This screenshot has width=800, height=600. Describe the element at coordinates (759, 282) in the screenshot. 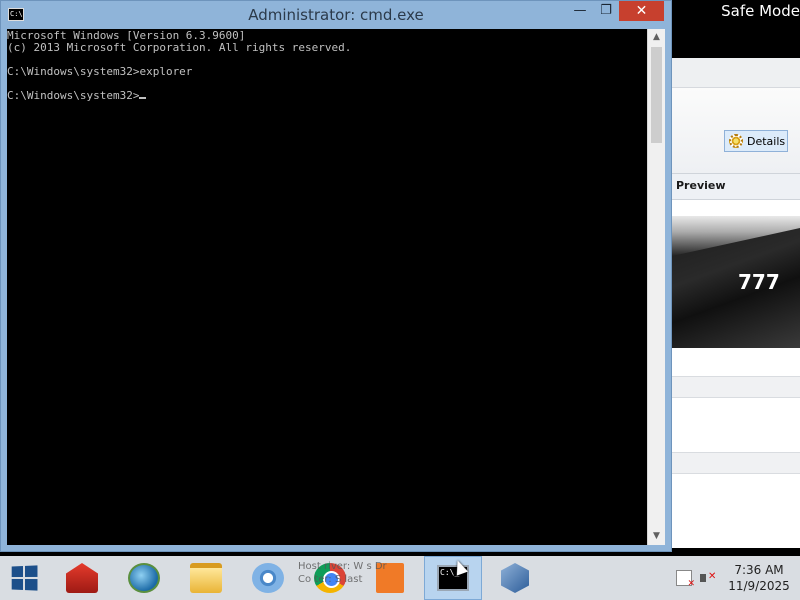

I see `preview-number: 777` at that location.